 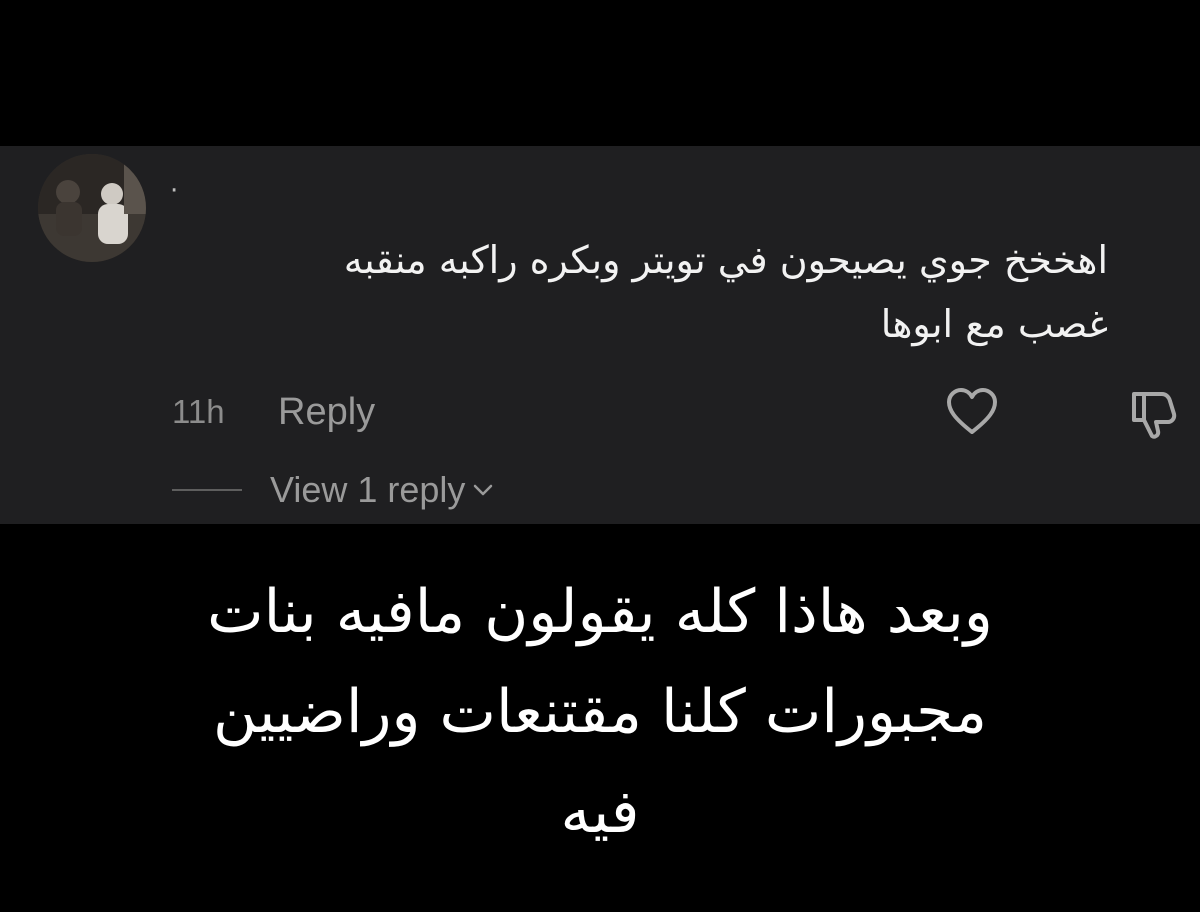 What do you see at coordinates (207, 490) in the screenshot?
I see `replies-divider` at bounding box center [207, 490].